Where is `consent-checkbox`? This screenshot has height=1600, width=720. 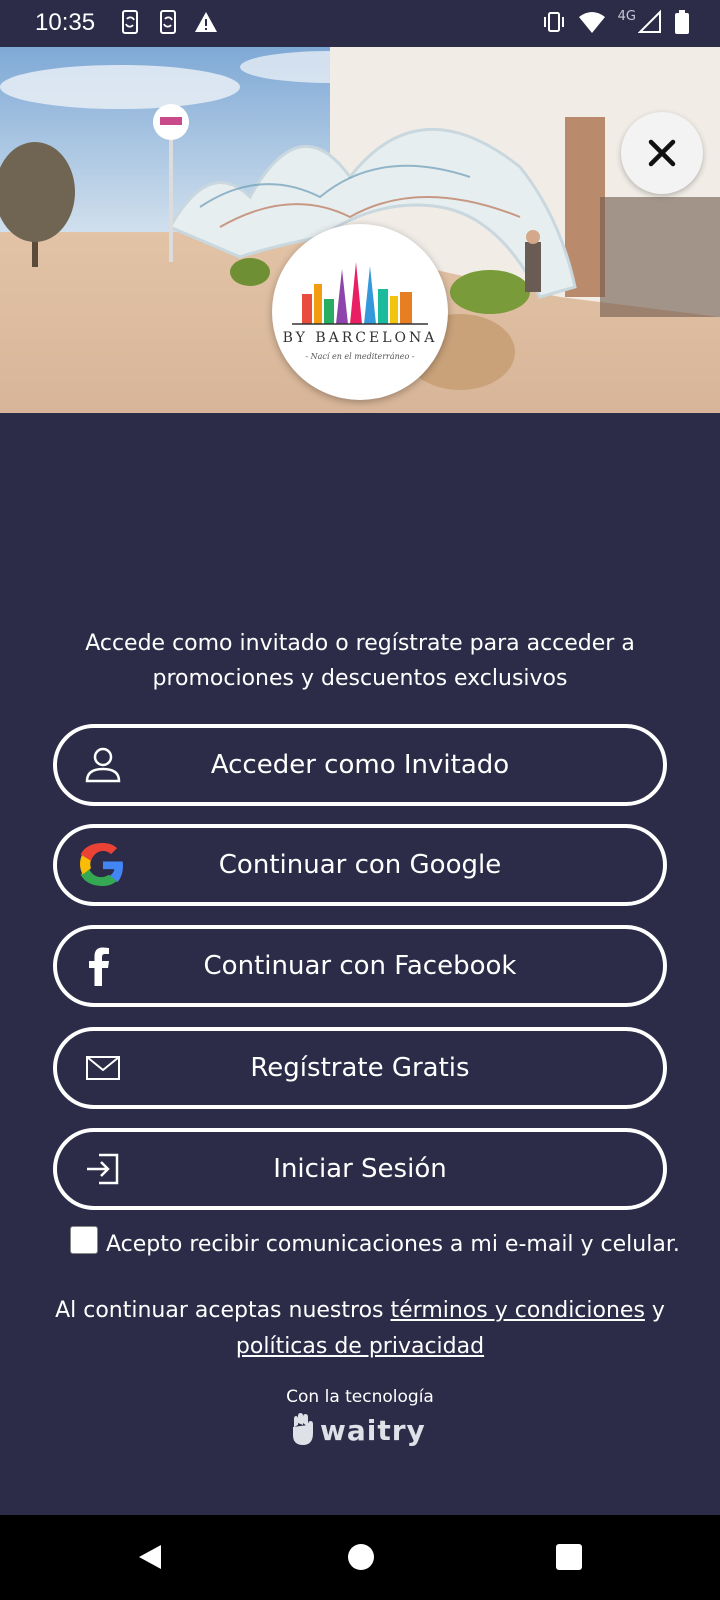
consent-checkbox is located at coordinates (84, 1240).